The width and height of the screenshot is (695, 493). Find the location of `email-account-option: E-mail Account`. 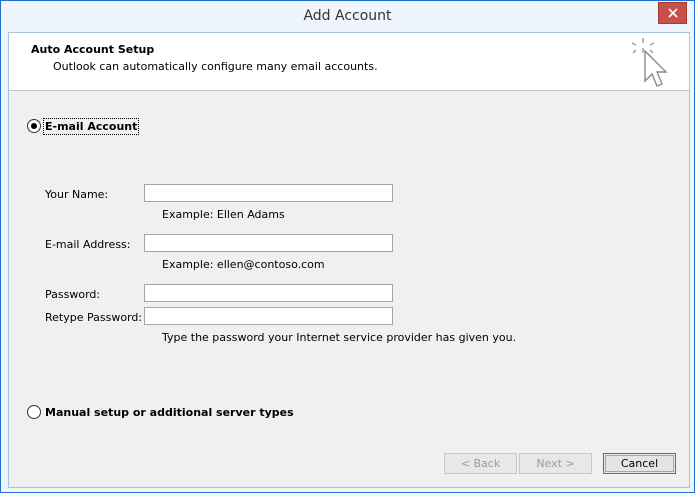

email-account-option: E-mail Account is located at coordinates (83, 126).